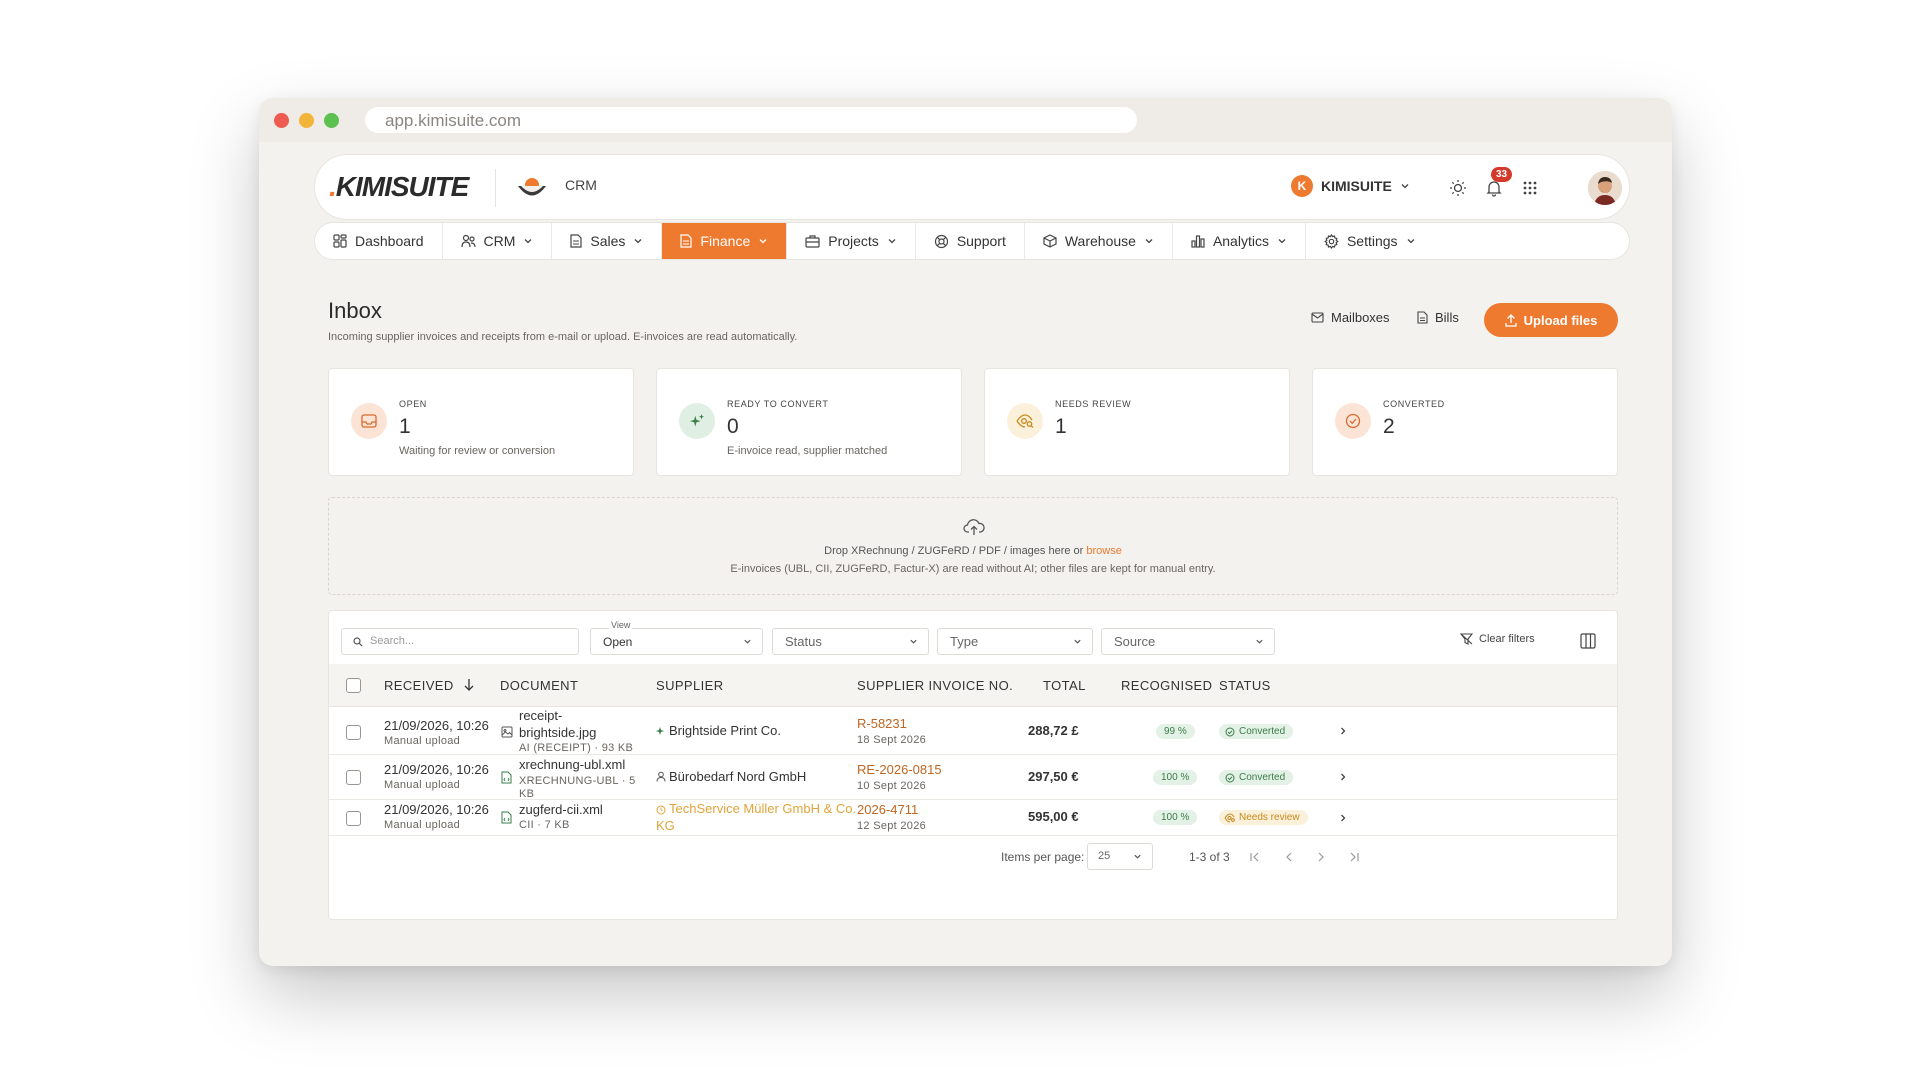  What do you see at coordinates (557, 732) in the screenshot?
I see `document-name-2: brightside.jpg` at bounding box center [557, 732].